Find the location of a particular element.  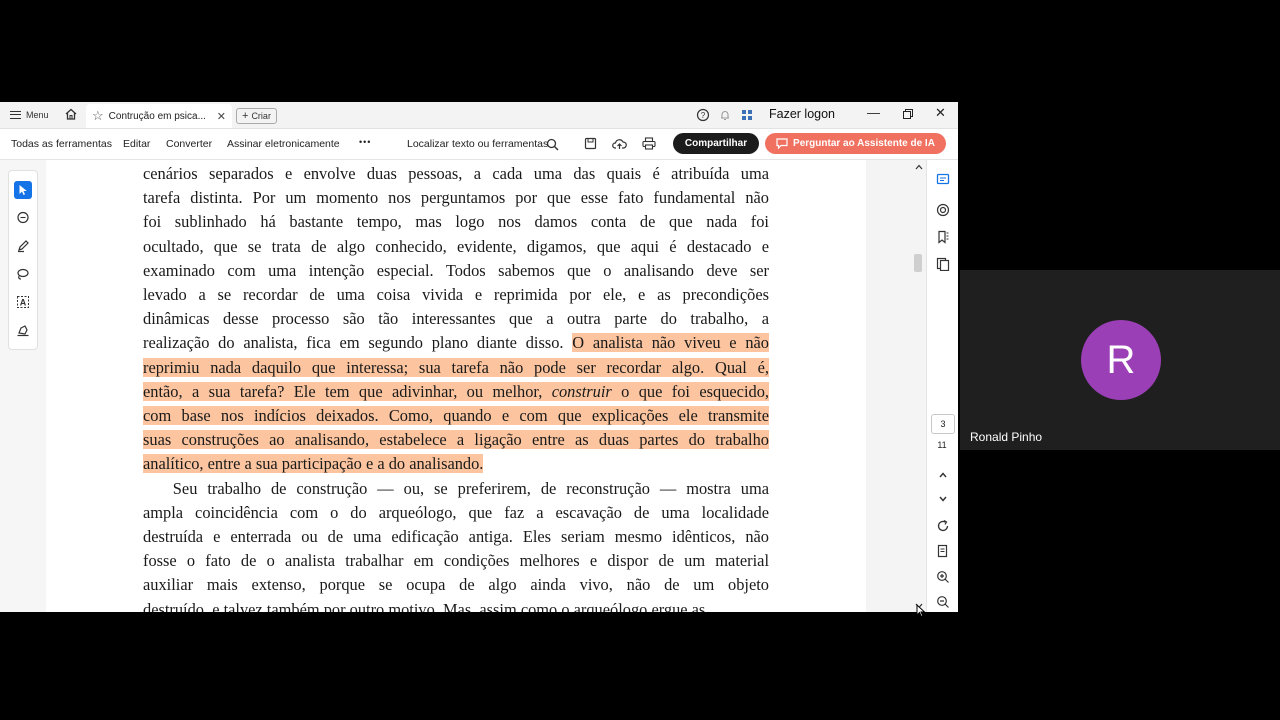

ai-assistant-button: Perguntar ao Assistente de IA is located at coordinates (855, 143).